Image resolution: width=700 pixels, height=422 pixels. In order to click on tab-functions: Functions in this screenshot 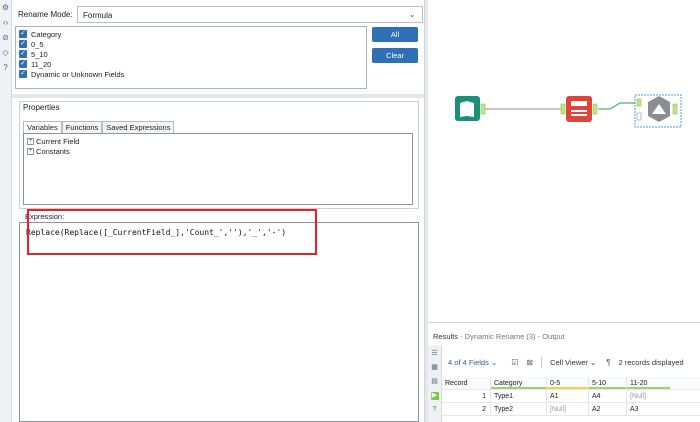, I will do `click(82, 127)`.